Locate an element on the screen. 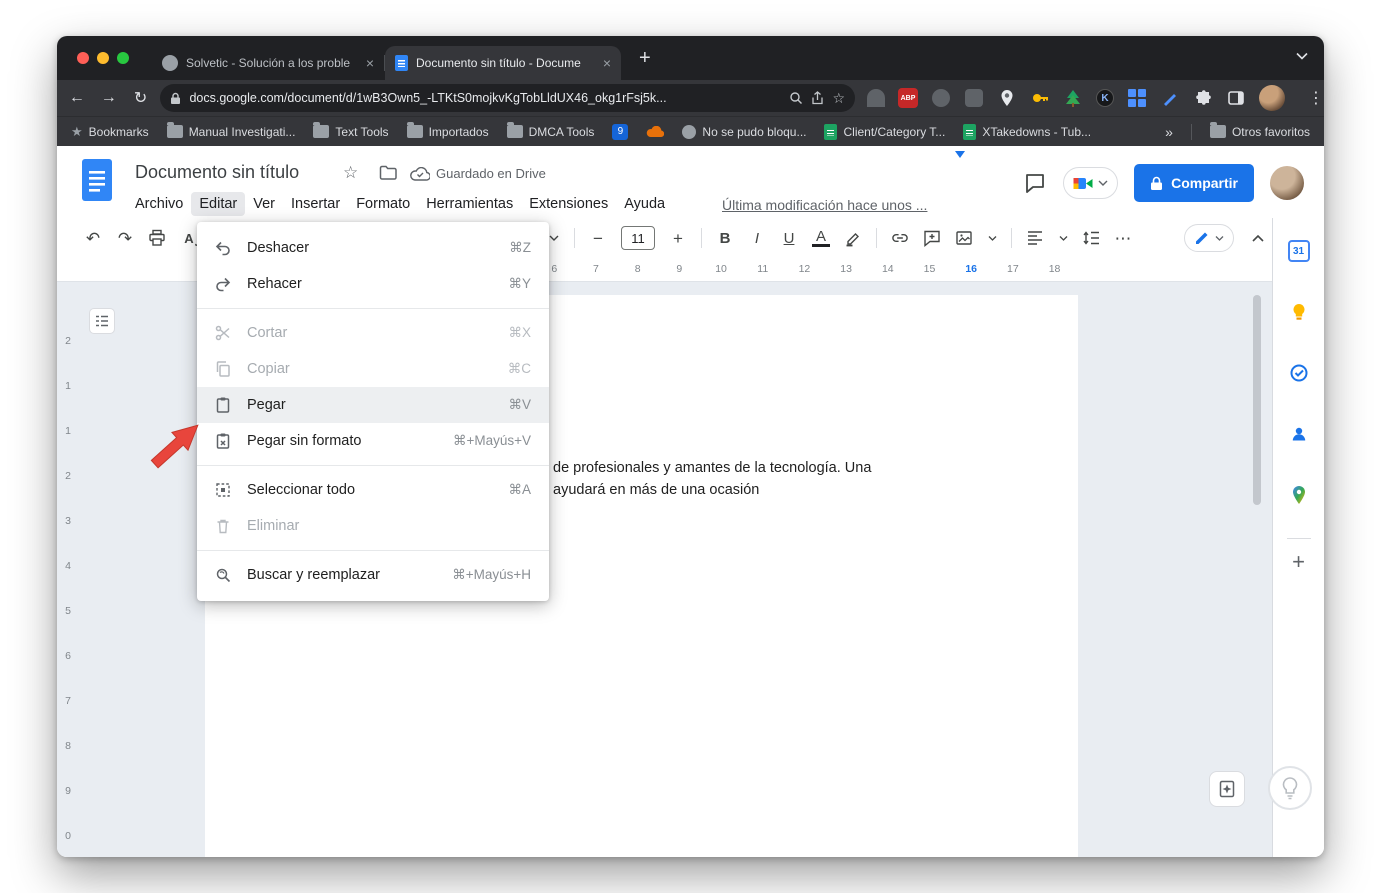  image-chevron-icon is located at coordinates (992, 238).